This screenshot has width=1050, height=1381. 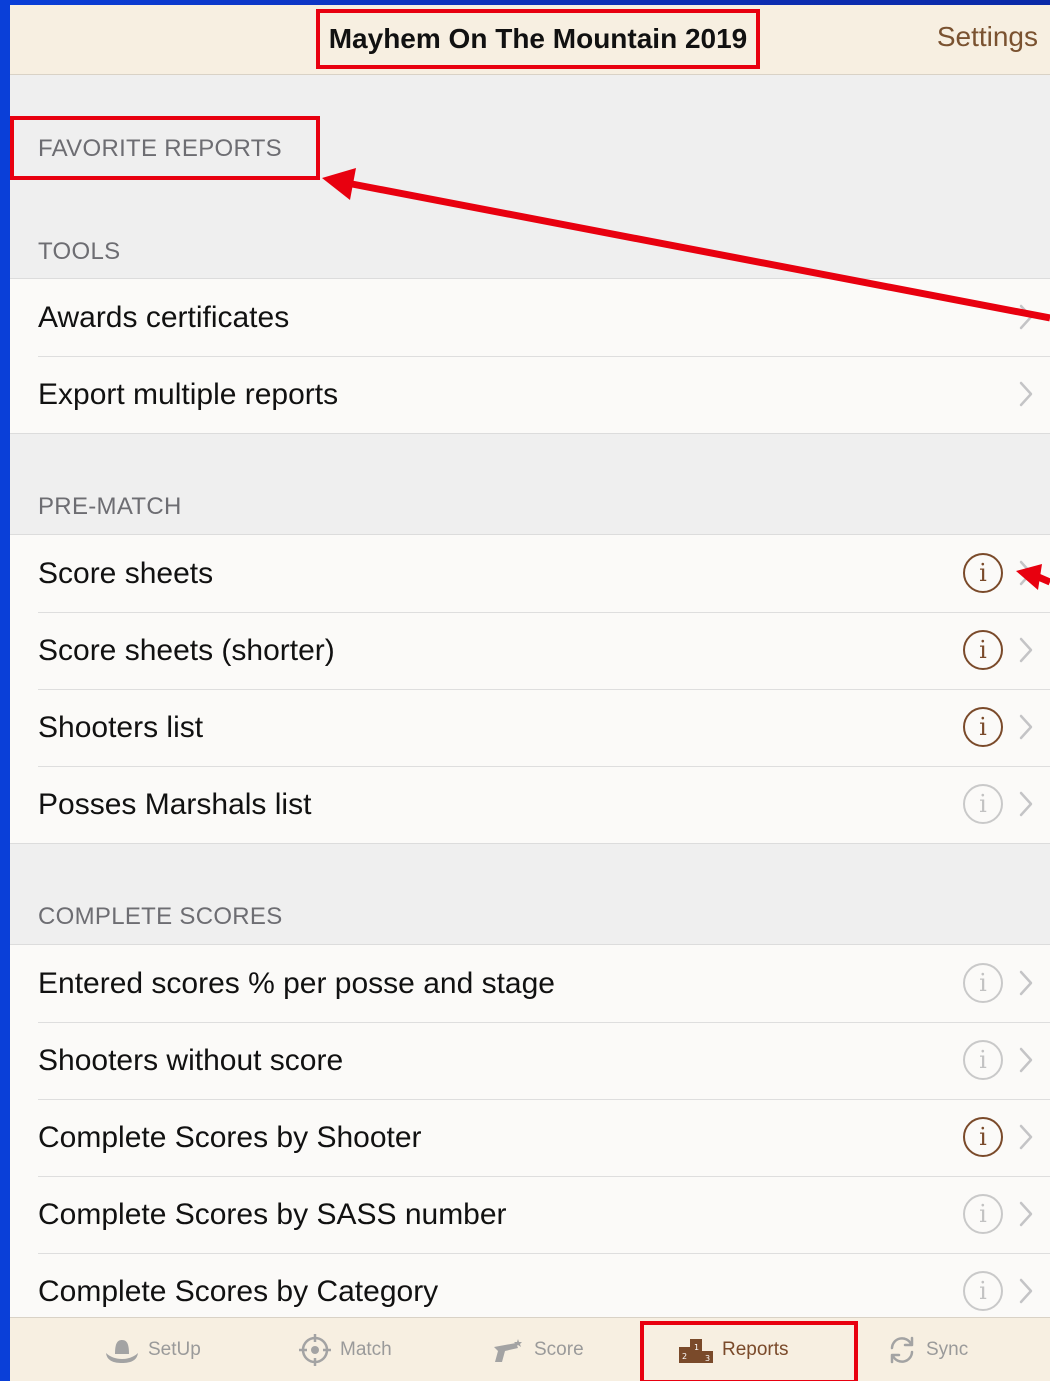 I want to click on list-item-complete-scores-by-sass-number: Complete Scores by SASS number i, so click(x=530, y=1214).